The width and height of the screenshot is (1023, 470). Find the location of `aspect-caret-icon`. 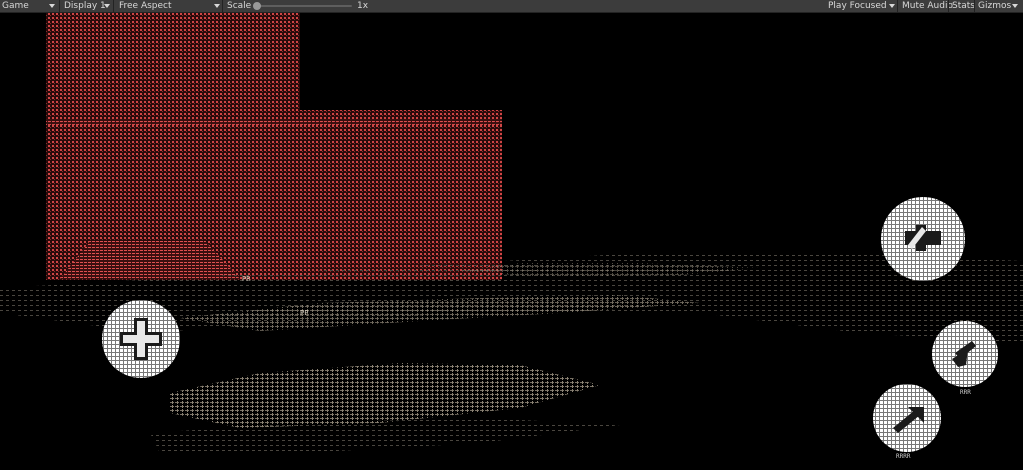

aspect-caret-icon is located at coordinates (217, 6).